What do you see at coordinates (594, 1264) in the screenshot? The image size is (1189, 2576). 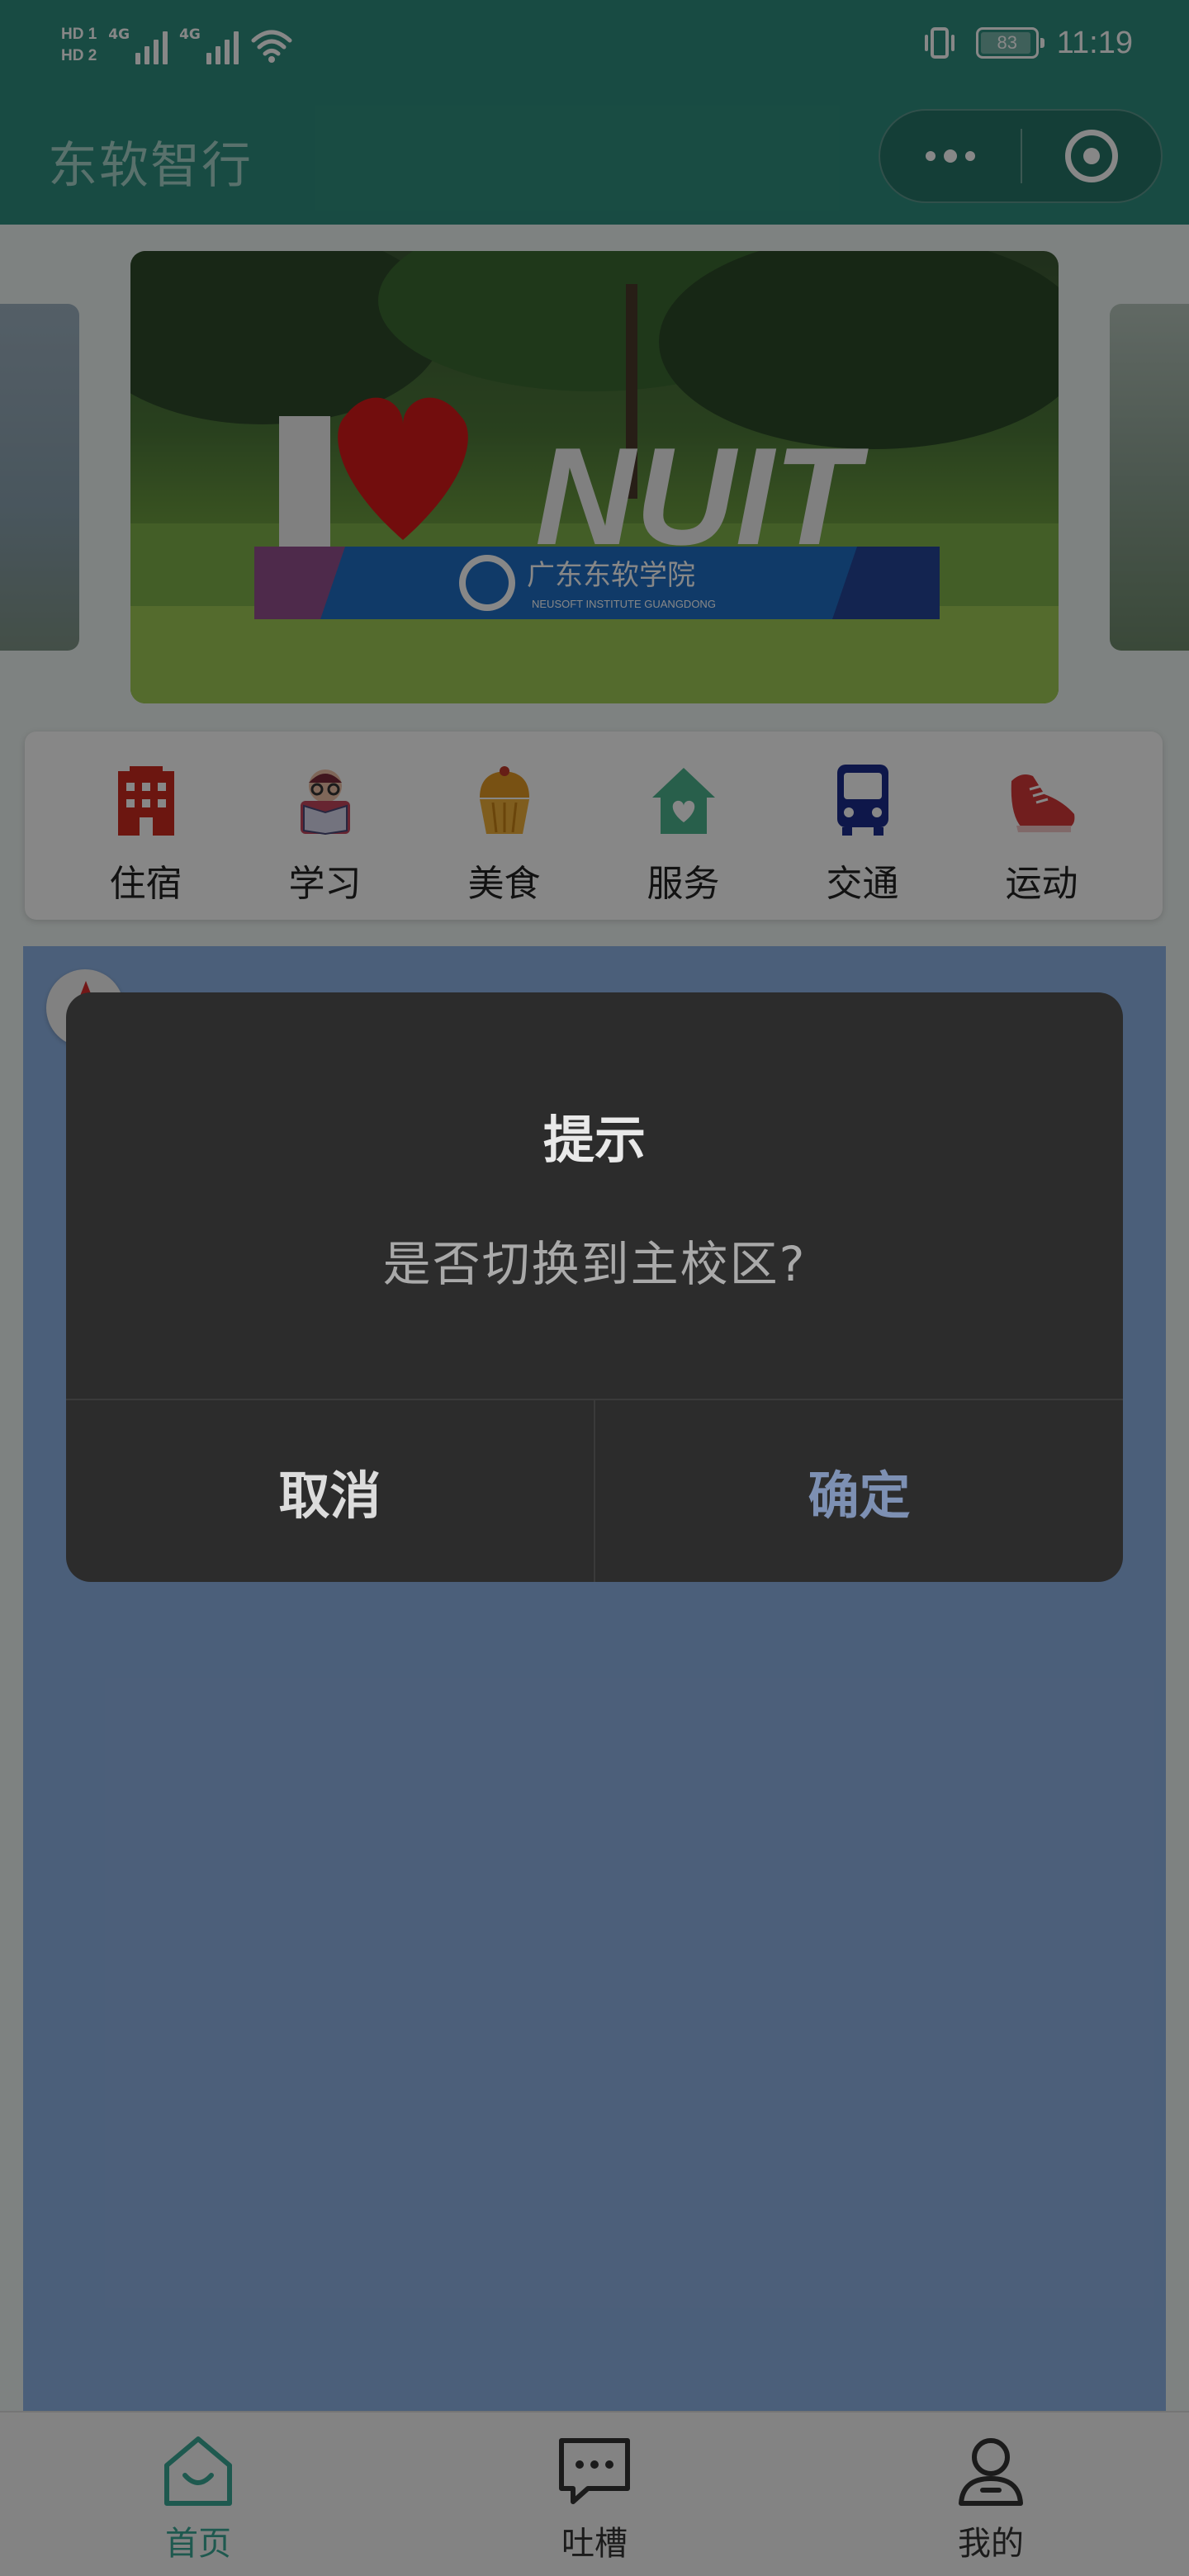 I see `dialog-message: 是否切换到主校区?` at bounding box center [594, 1264].